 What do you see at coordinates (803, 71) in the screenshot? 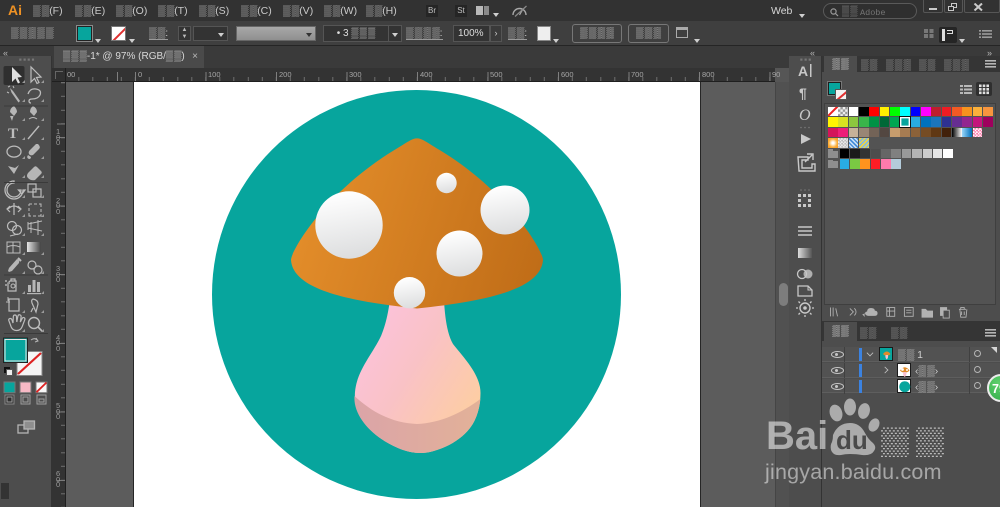
I see `svg-text: A` at bounding box center [803, 71].